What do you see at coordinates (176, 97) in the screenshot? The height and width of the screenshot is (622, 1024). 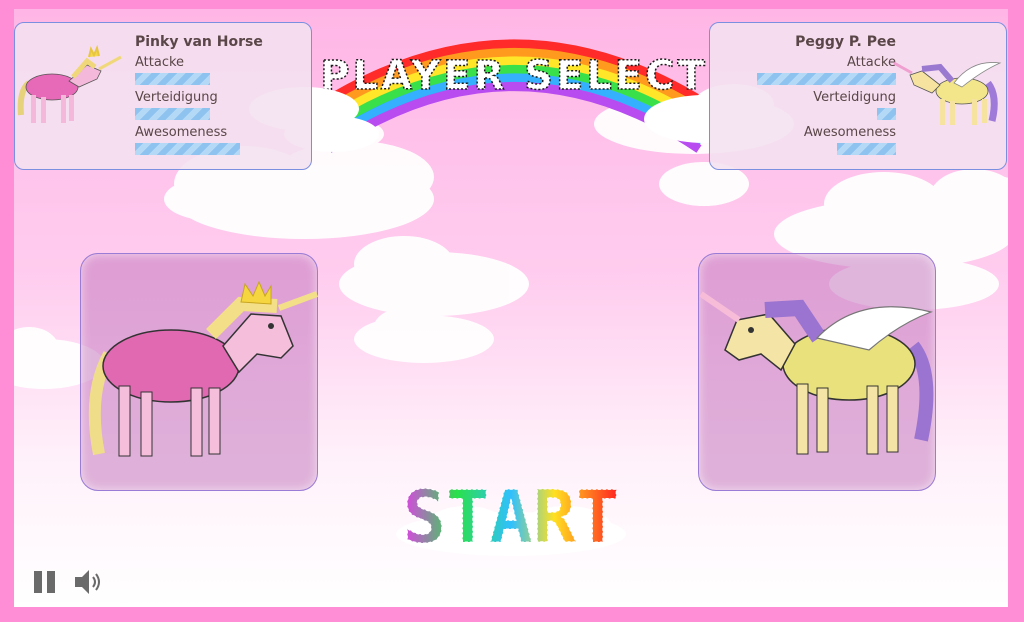 I see `player1-stat-label: Verteidigung` at bounding box center [176, 97].